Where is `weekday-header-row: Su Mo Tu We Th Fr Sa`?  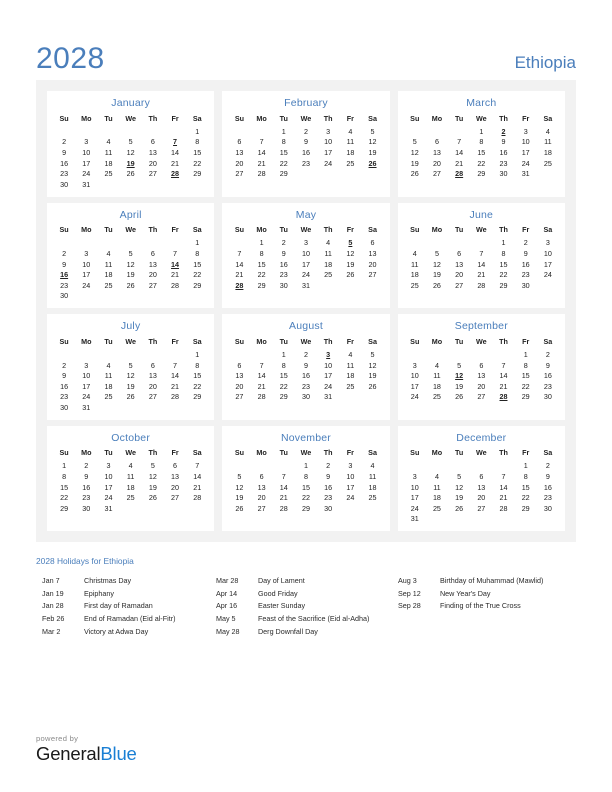 weekday-header-row: Su Mo Tu We Th Fr Sa is located at coordinates (130, 119).